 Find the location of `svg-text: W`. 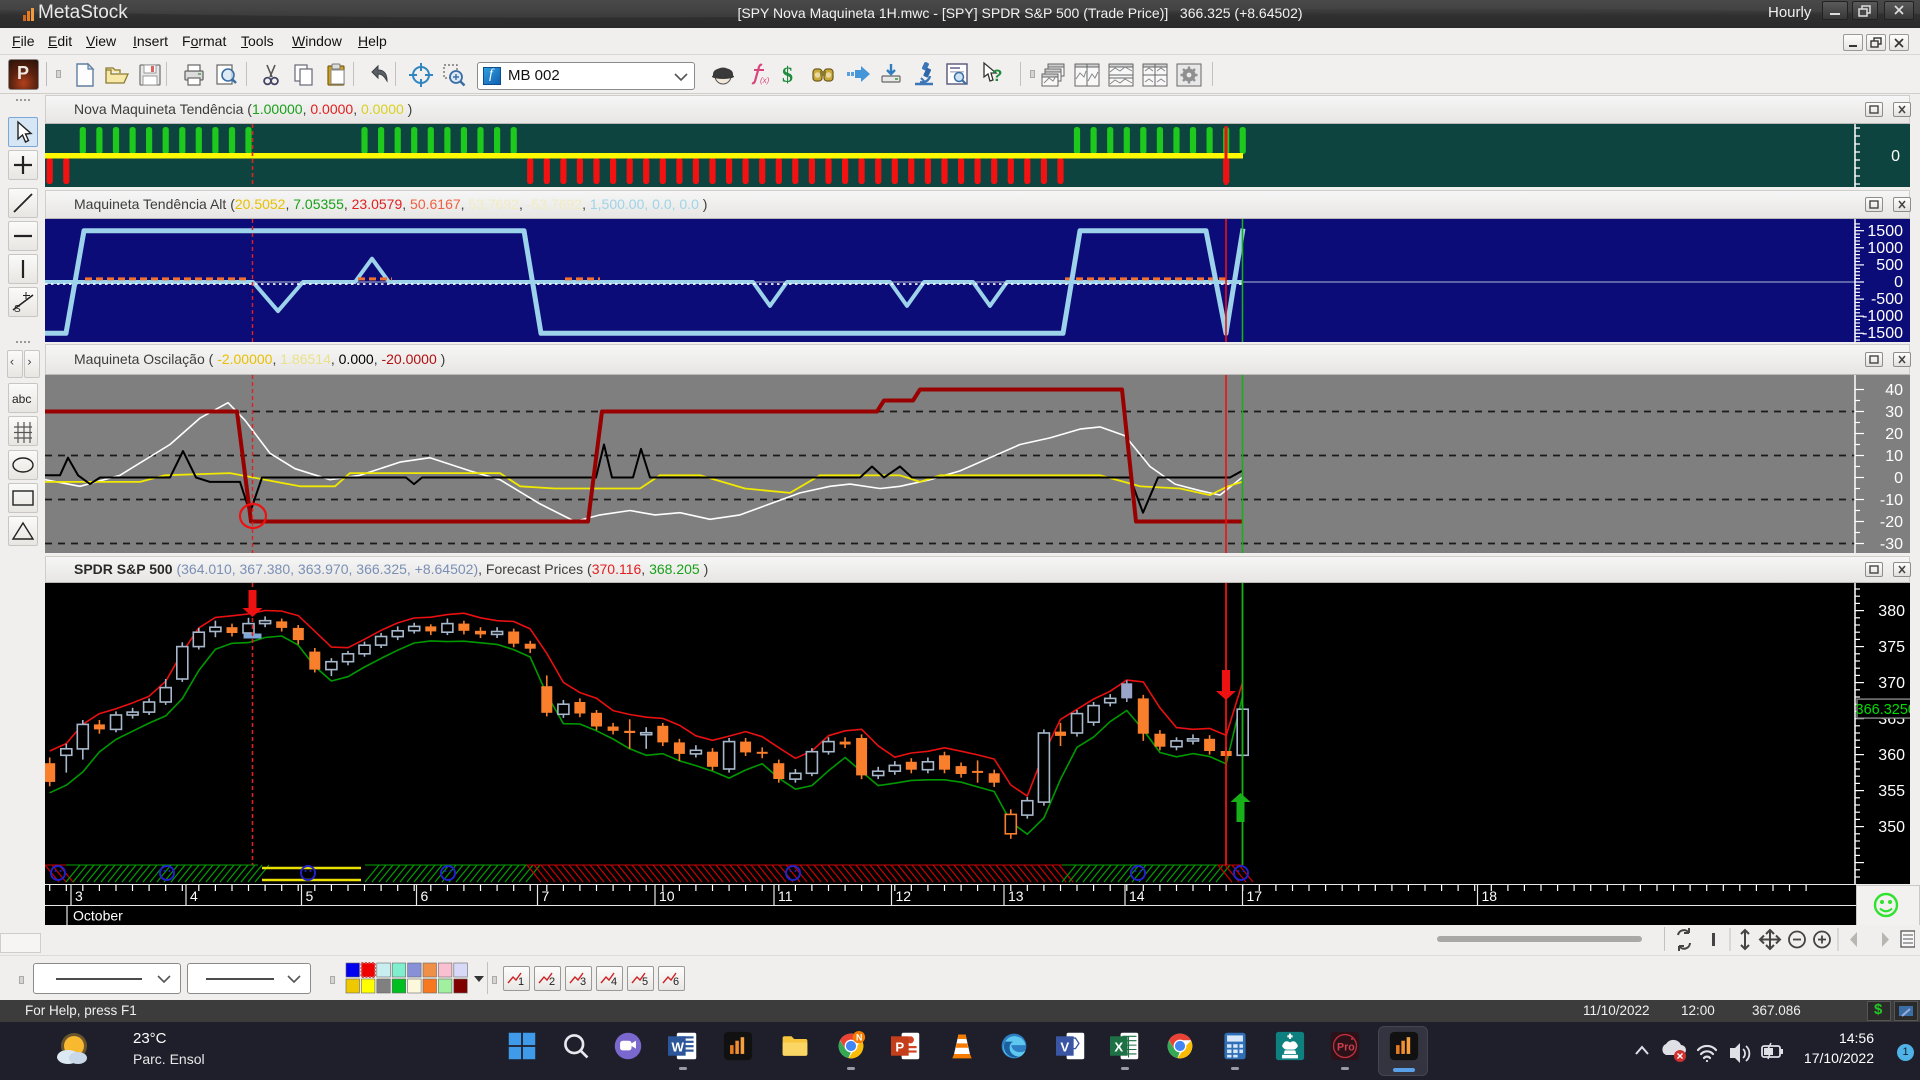

svg-text: W is located at coordinates (678, 1046).